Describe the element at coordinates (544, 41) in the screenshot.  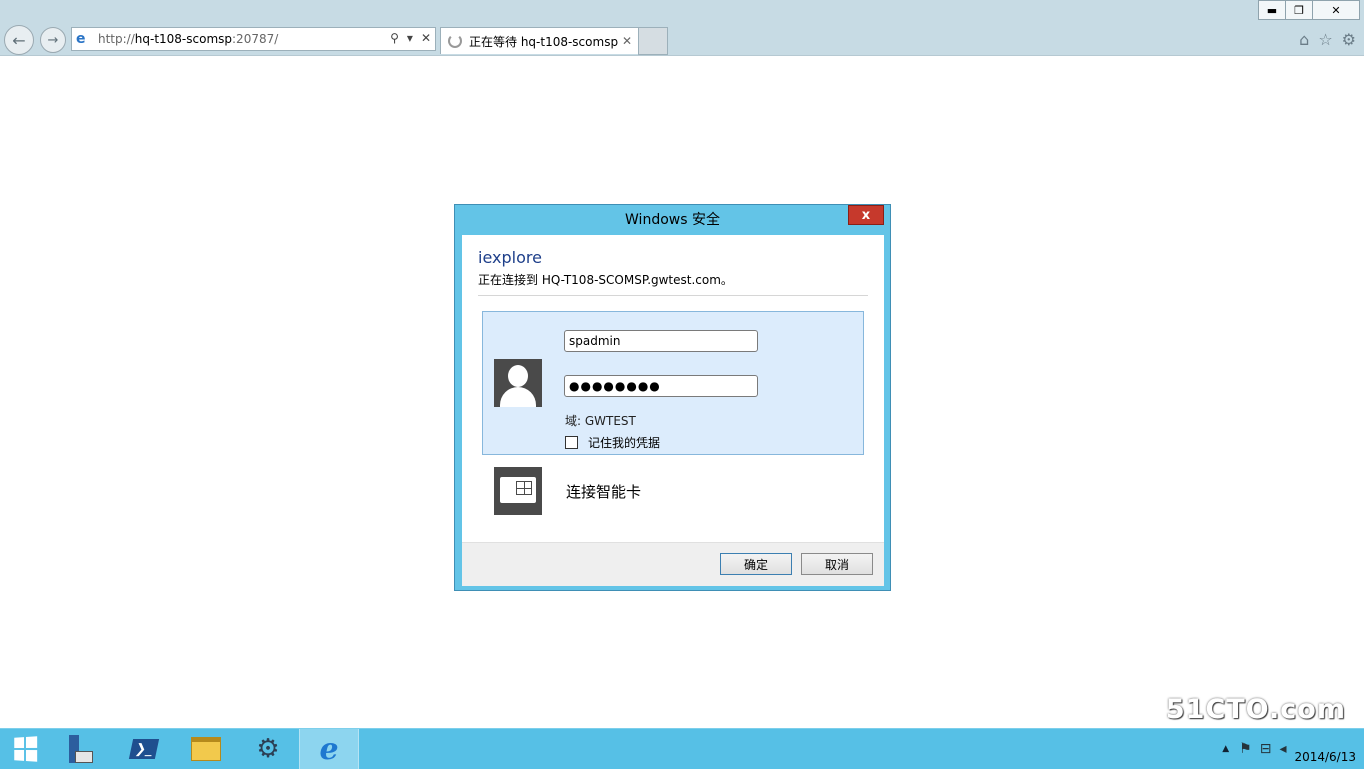
I see `tab-title: 正在等待 hq-t108-scomsp` at that location.